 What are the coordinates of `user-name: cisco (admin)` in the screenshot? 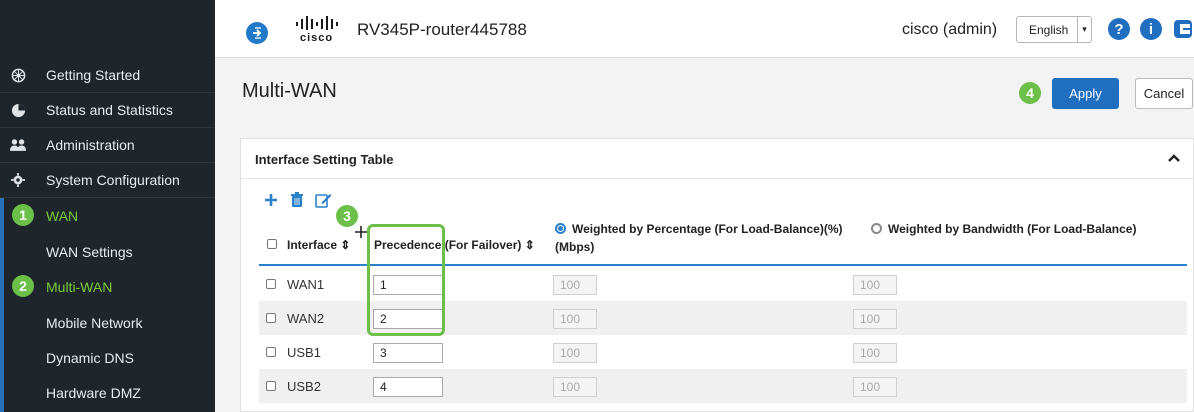 It's located at (950, 29).